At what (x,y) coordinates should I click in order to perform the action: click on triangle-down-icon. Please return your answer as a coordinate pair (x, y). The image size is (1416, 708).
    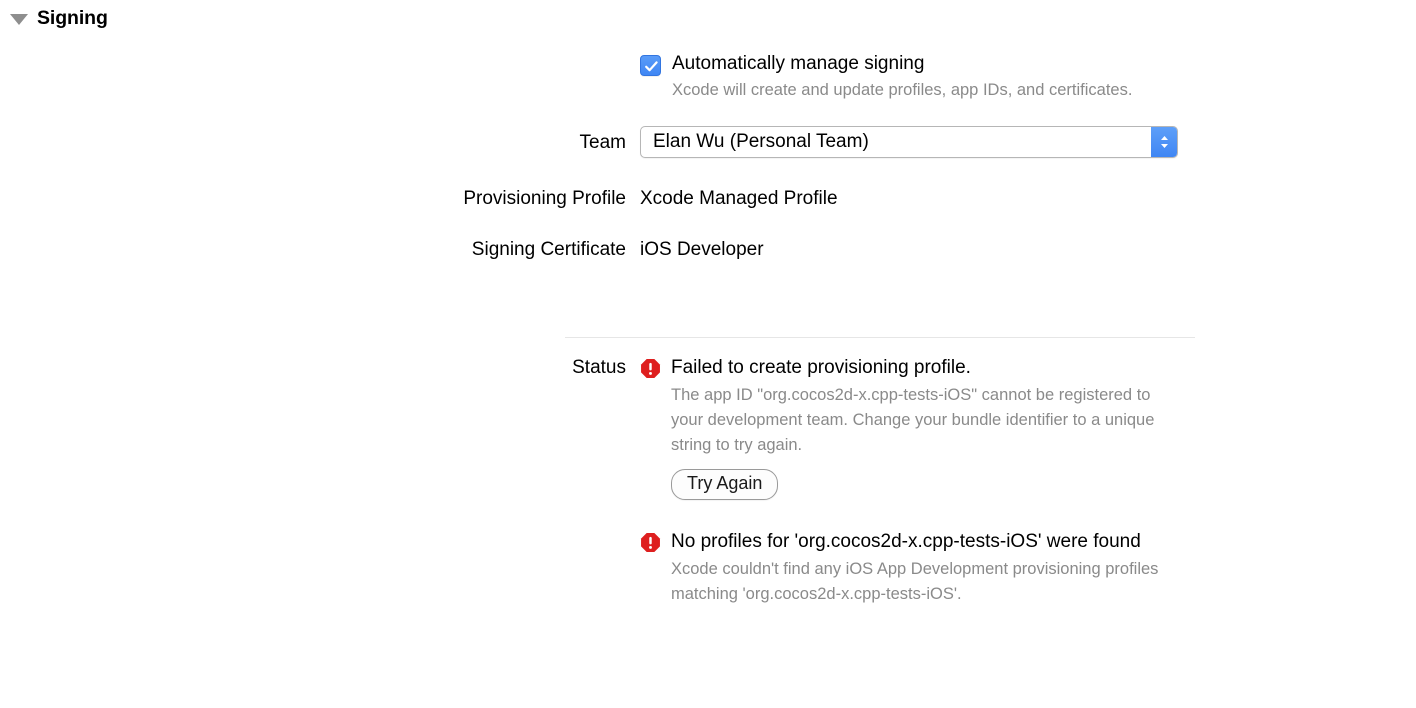
    Looking at the image, I should click on (19, 19).